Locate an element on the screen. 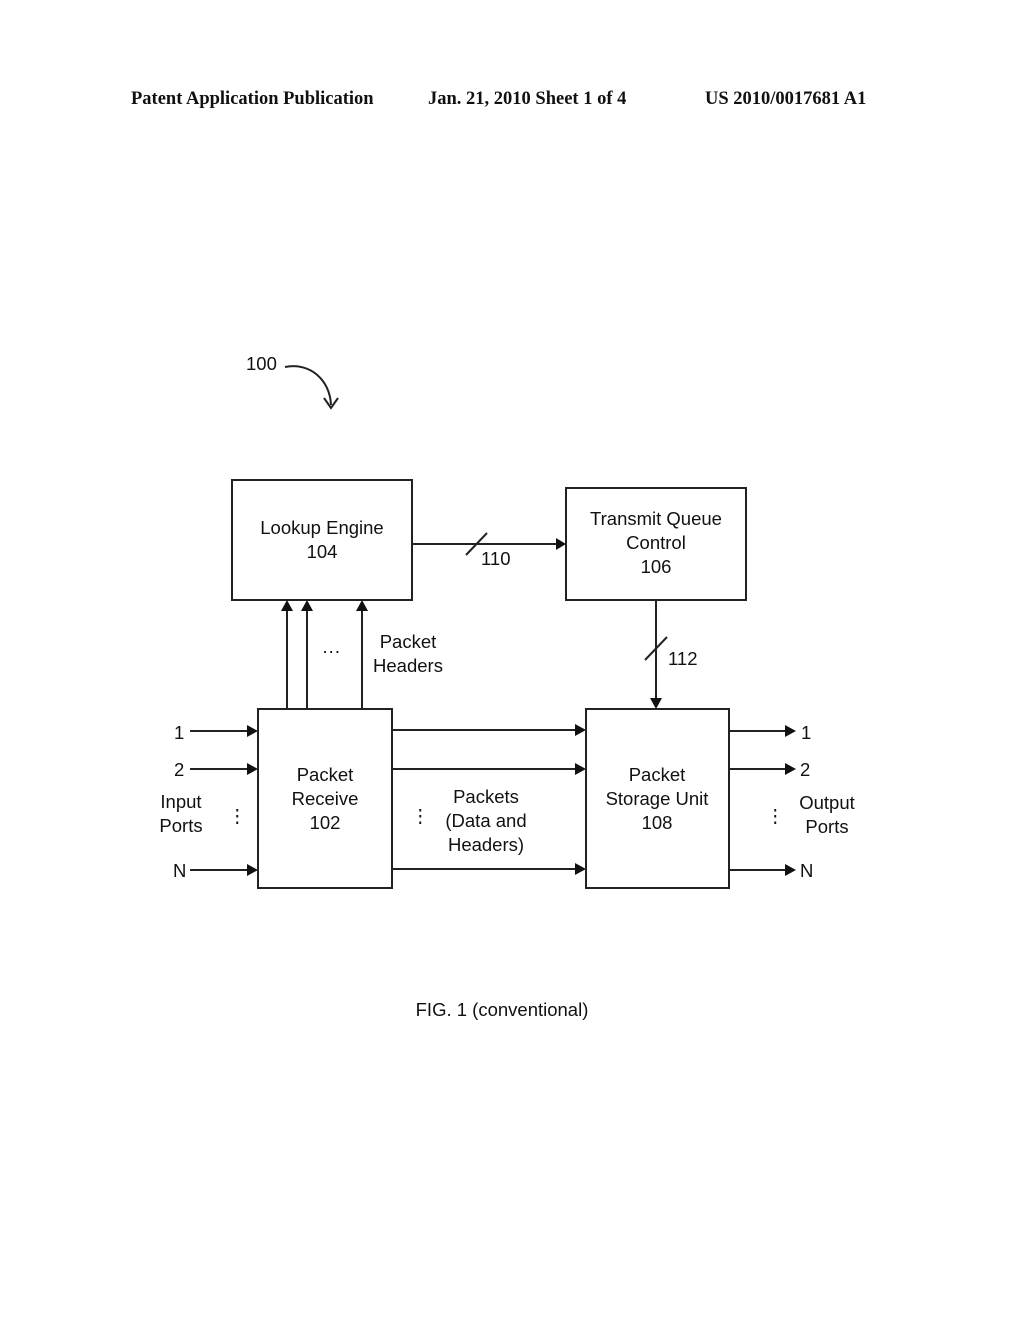 The height and width of the screenshot is (1320, 1024). packets-label-3: Headers) is located at coordinates (486, 844).